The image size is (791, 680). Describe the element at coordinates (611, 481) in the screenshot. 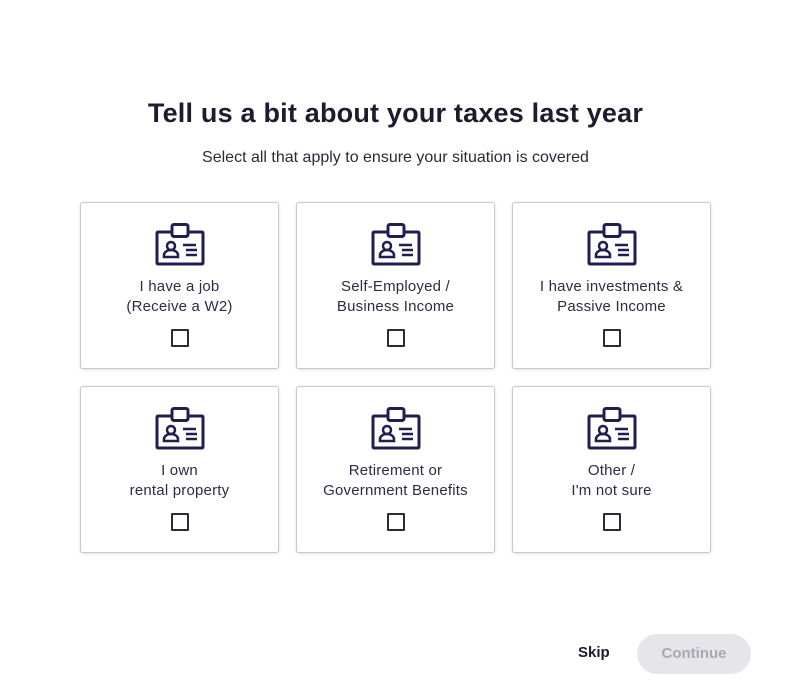

I see `option-label: Other / I'm not sure` at that location.